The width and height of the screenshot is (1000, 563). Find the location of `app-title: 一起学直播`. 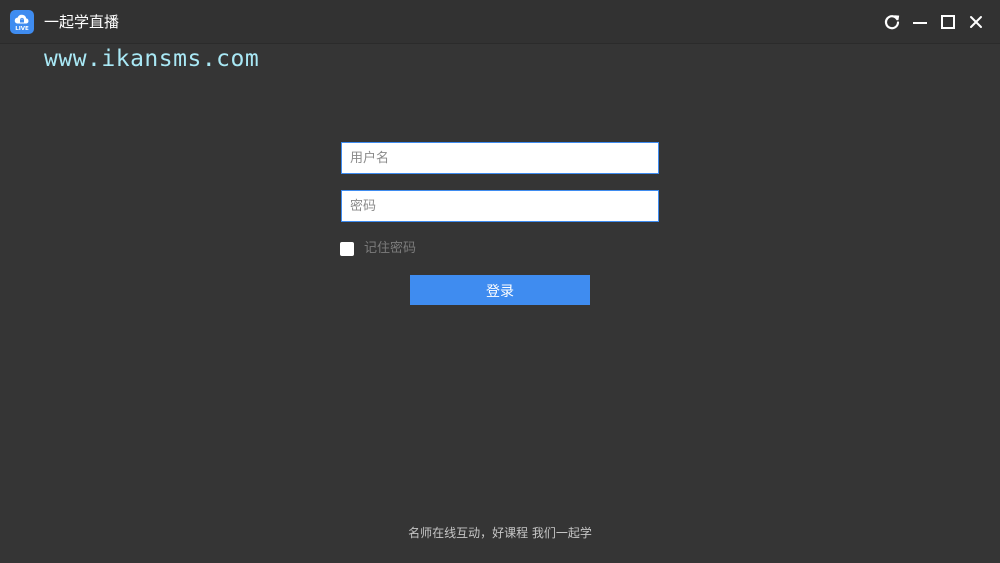

app-title: 一起学直播 is located at coordinates (82, 22).